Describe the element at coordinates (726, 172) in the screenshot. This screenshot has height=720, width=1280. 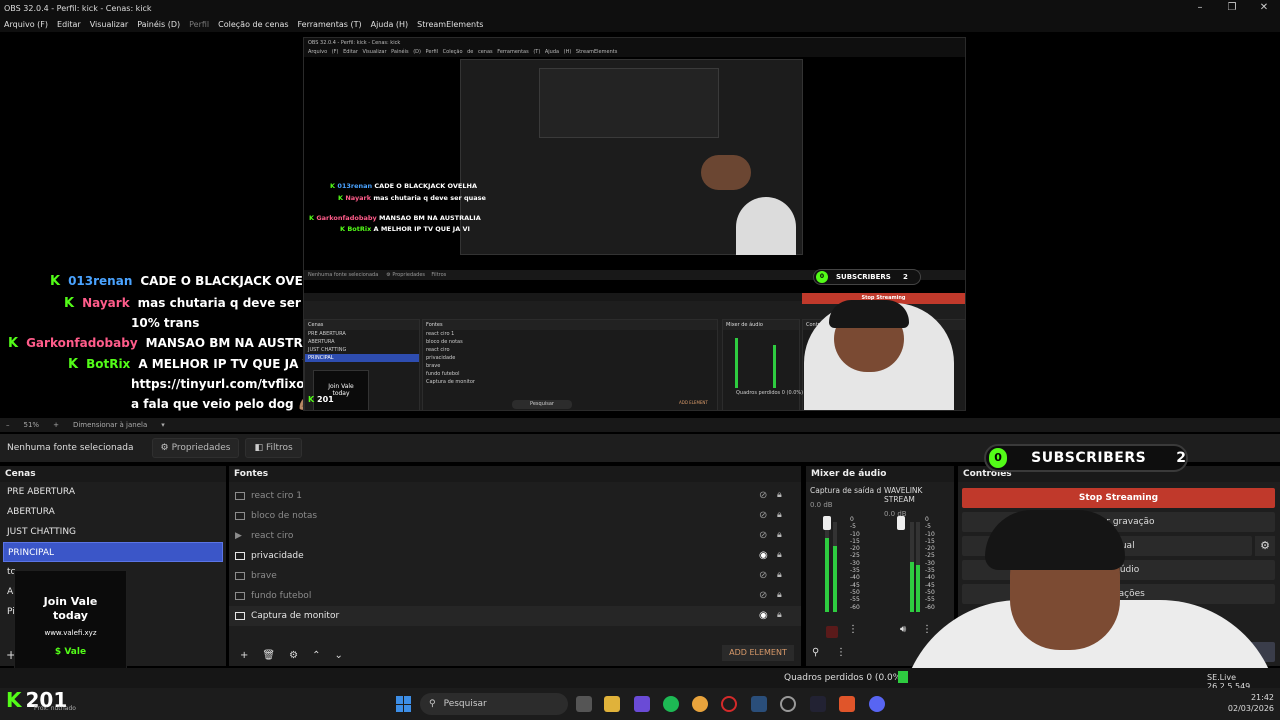
I see `nested-inner-person` at that location.